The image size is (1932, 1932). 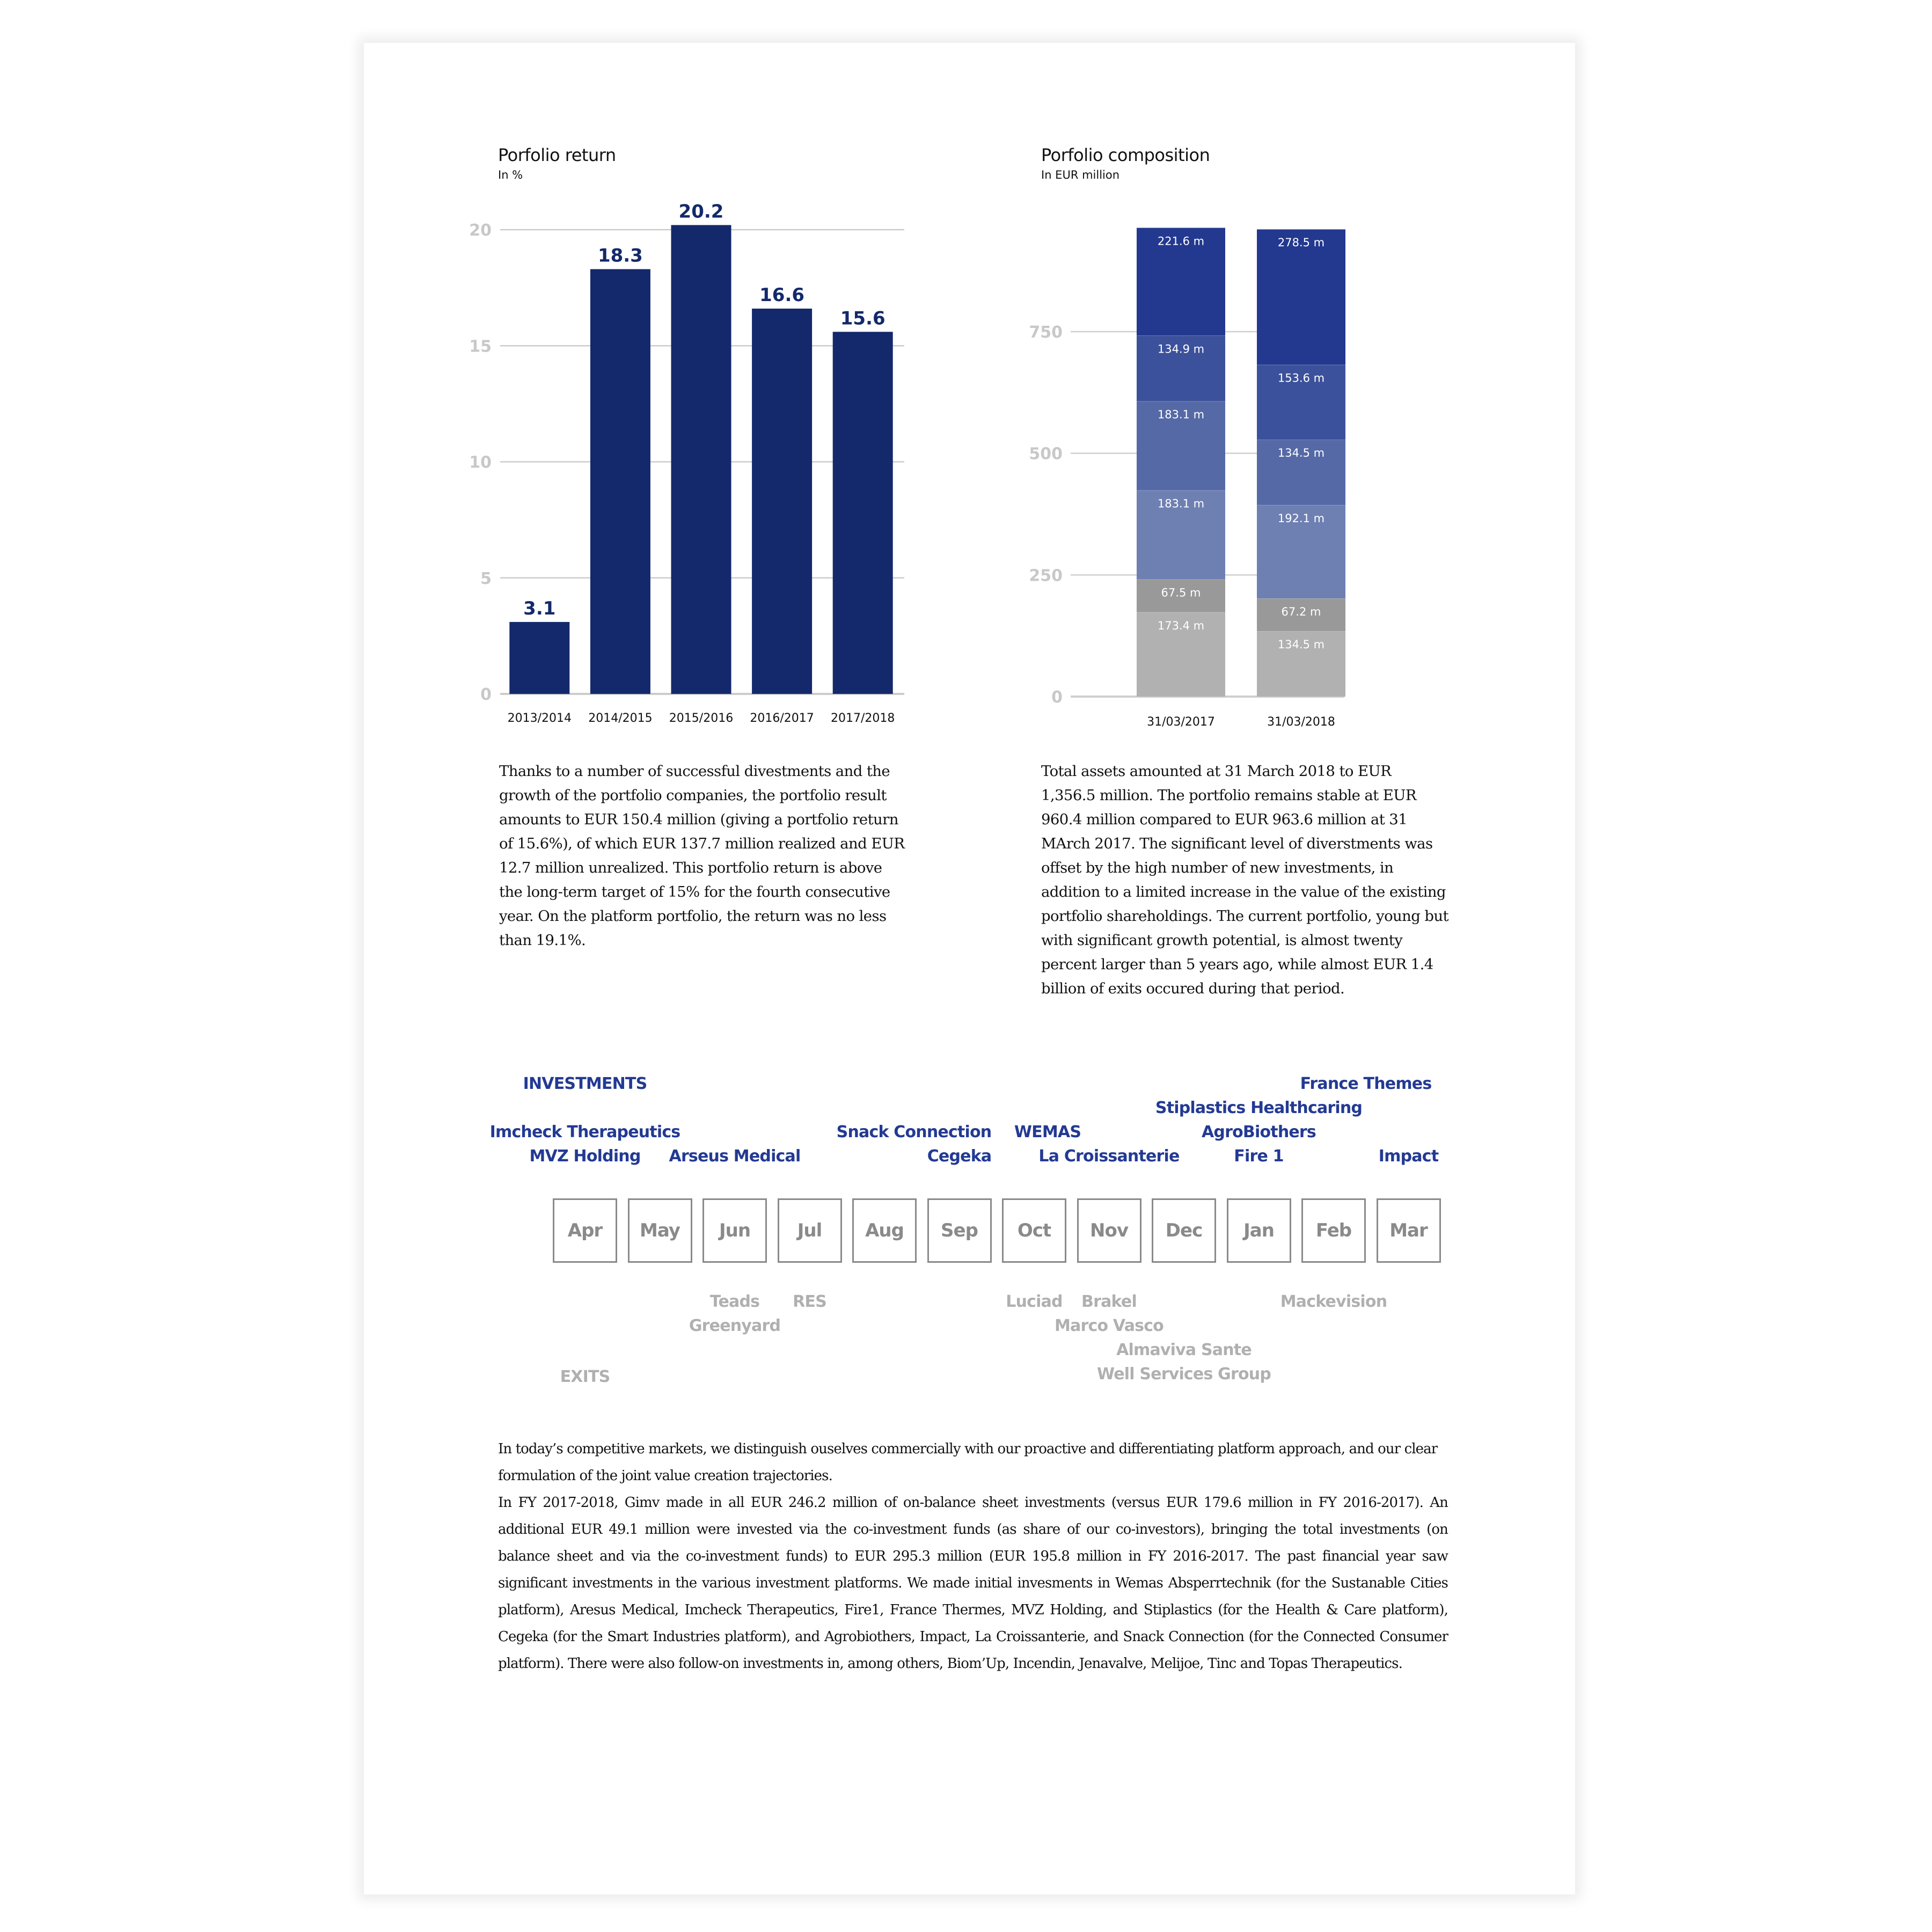 What do you see at coordinates (1181, 722) in the screenshot?
I see `x-tick-label: 31/03/2017` at bounding box center [1181, 722].